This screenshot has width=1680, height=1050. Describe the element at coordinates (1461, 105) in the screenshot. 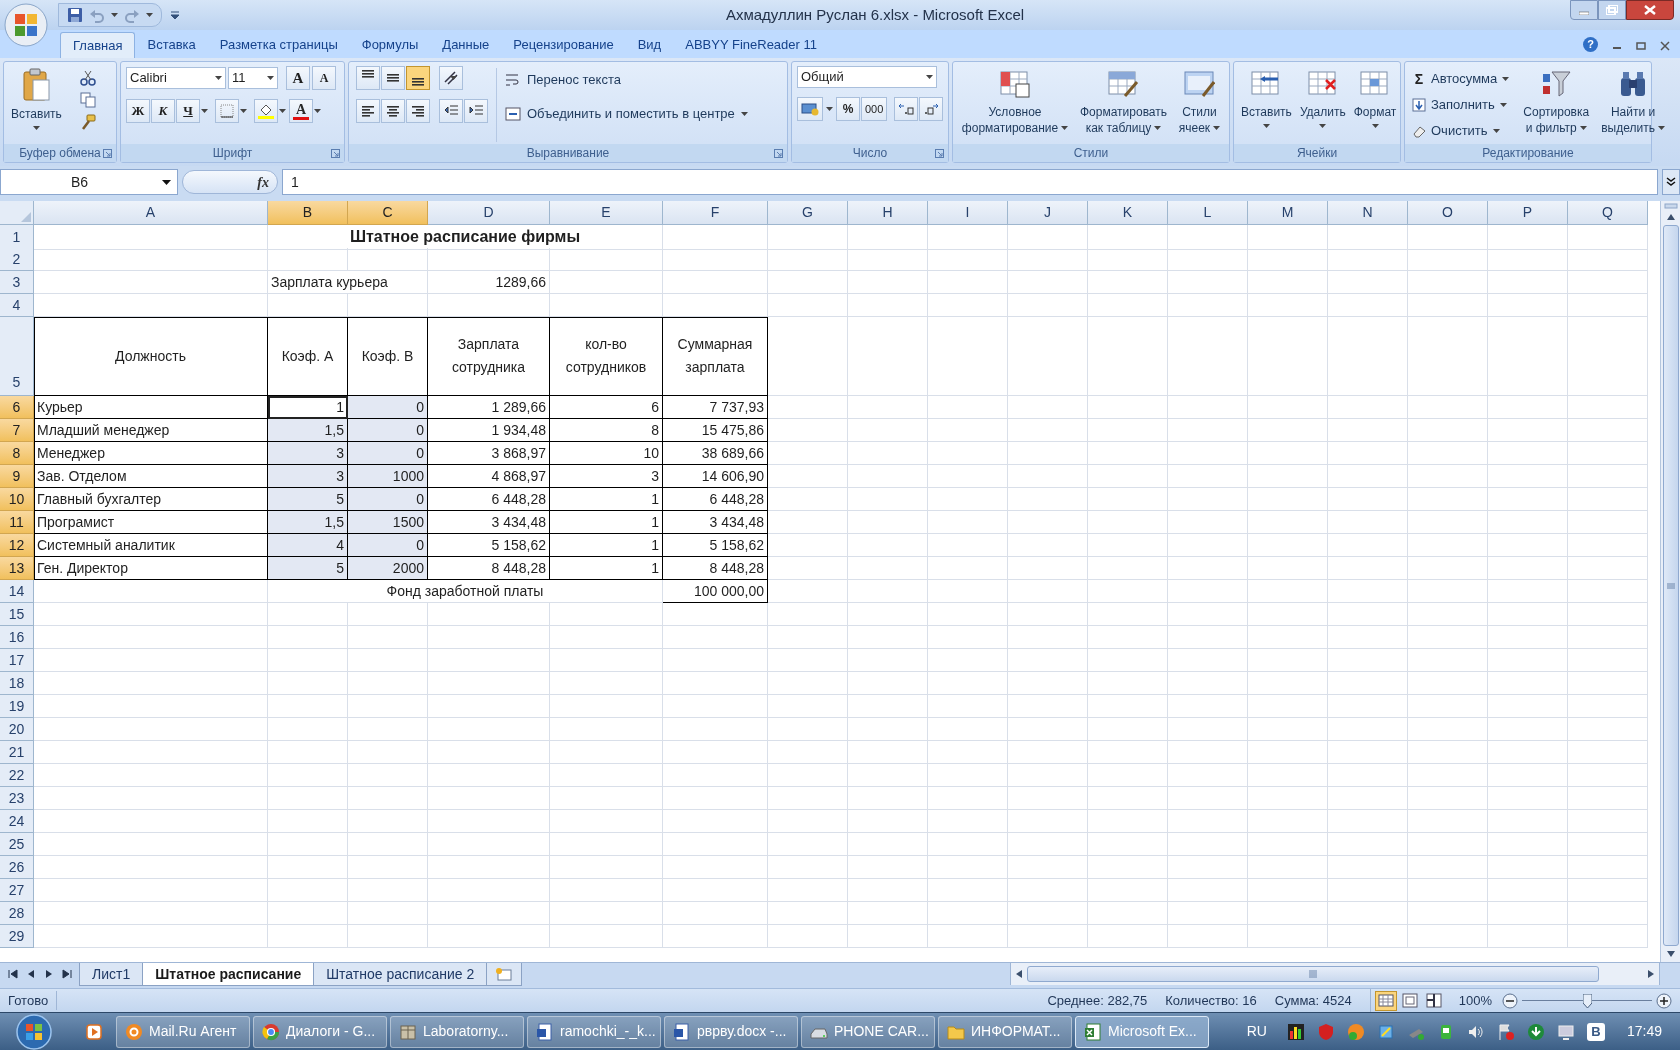

I see `fill-button: Заполнить` at that location.